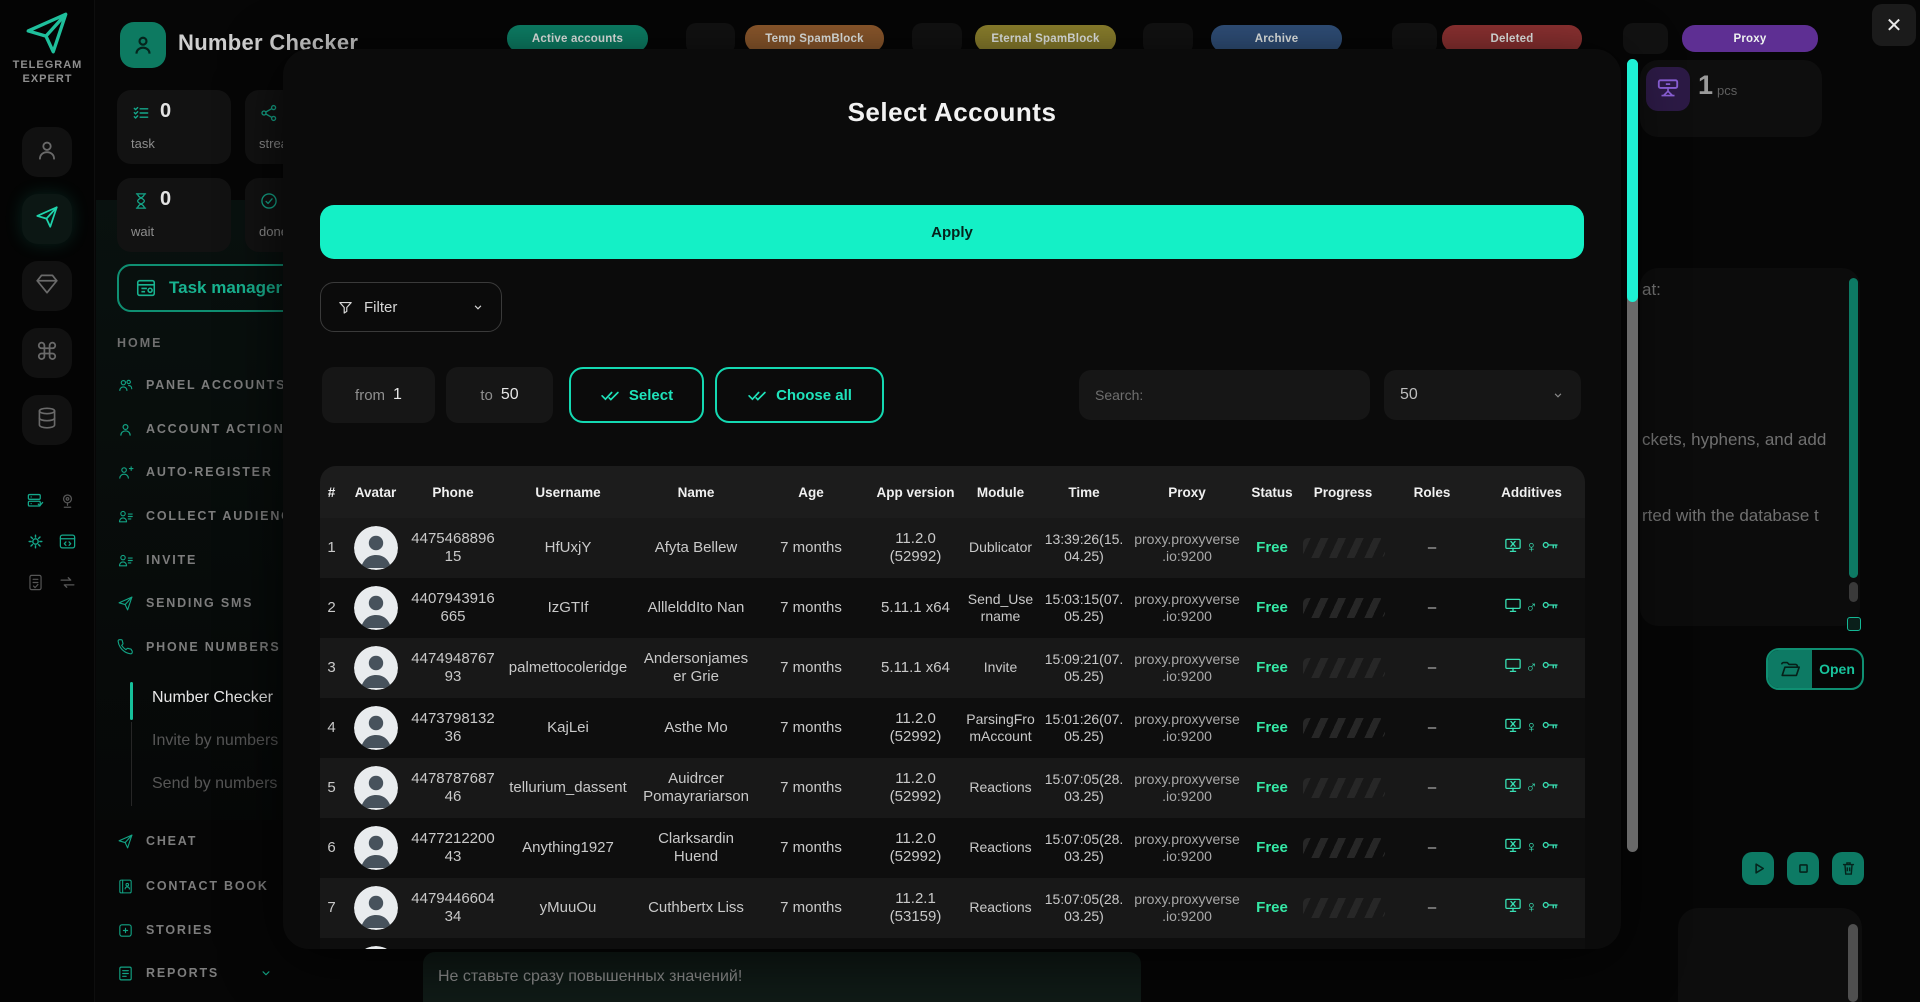 This screenshot has height=1002, width=1920. What do you see at coordinates (814, 38) in the screenshot?
I see `tab-temp-spamblock: Temp SpamBlock` at bounding box center [814, 38].